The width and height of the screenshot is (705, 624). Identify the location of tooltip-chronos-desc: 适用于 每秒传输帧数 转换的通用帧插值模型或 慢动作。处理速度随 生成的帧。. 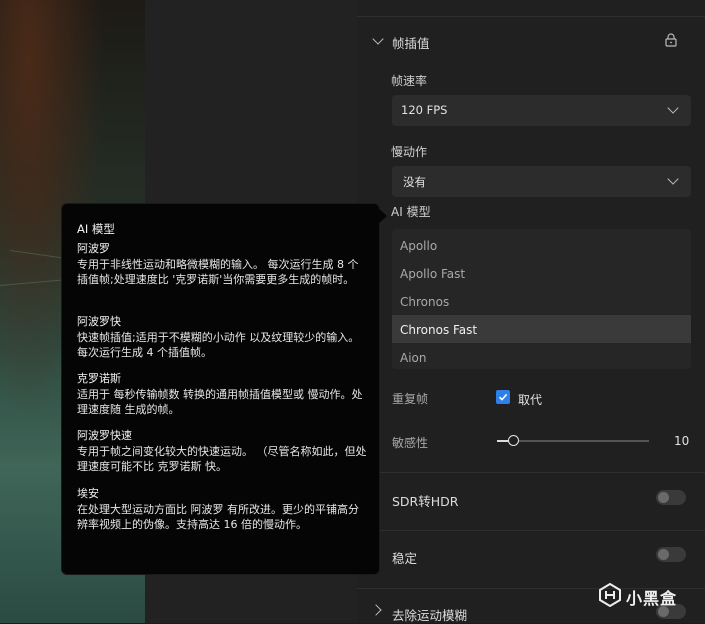
(220, 402).